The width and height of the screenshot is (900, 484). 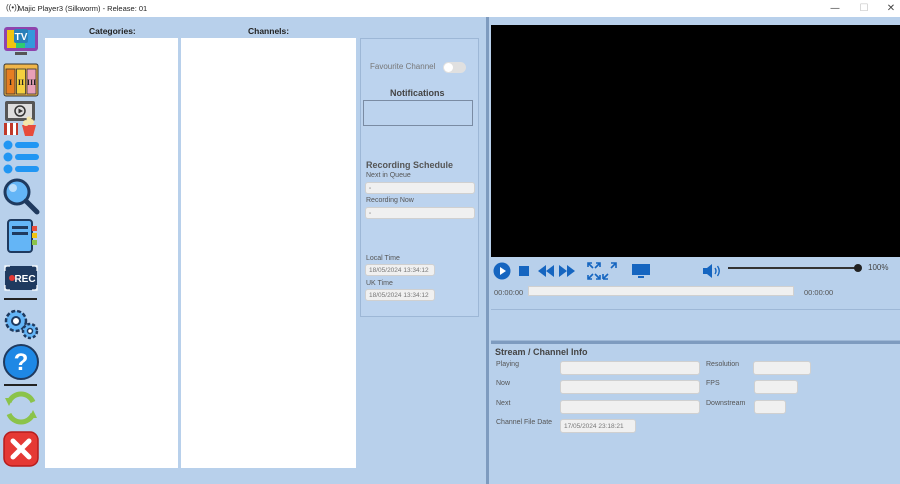 What do you see at coordinates (770, 407) in the screenshot?
I see `downstream-field` at bounding box center [770, 407].